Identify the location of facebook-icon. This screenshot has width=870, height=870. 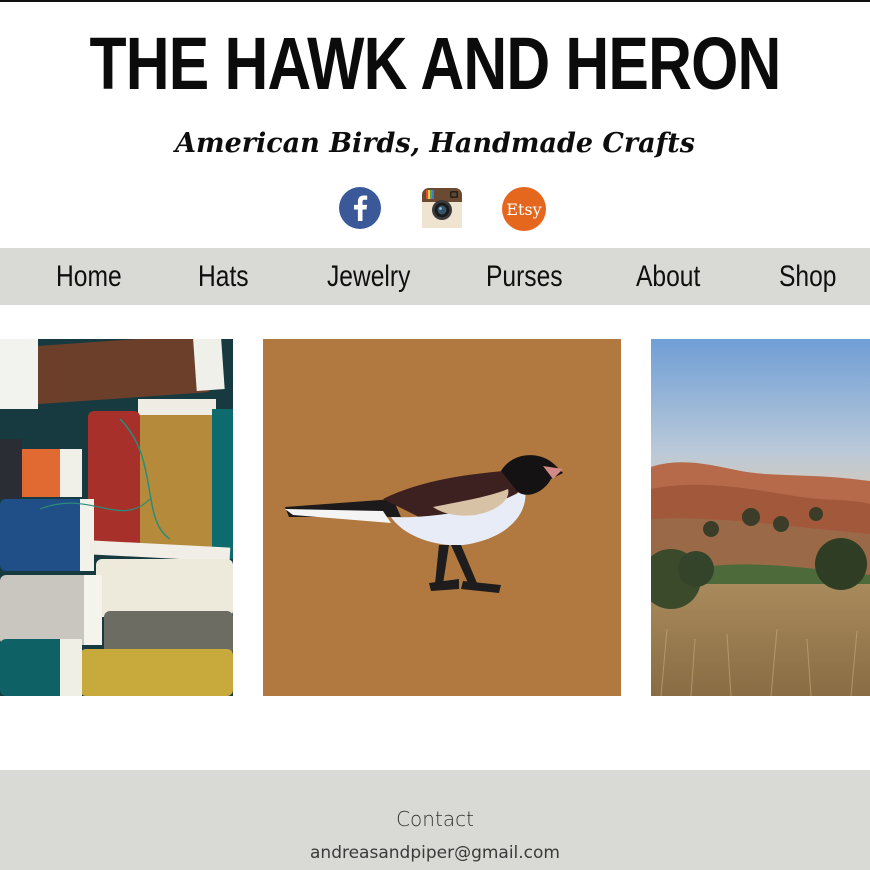
(360, 208).